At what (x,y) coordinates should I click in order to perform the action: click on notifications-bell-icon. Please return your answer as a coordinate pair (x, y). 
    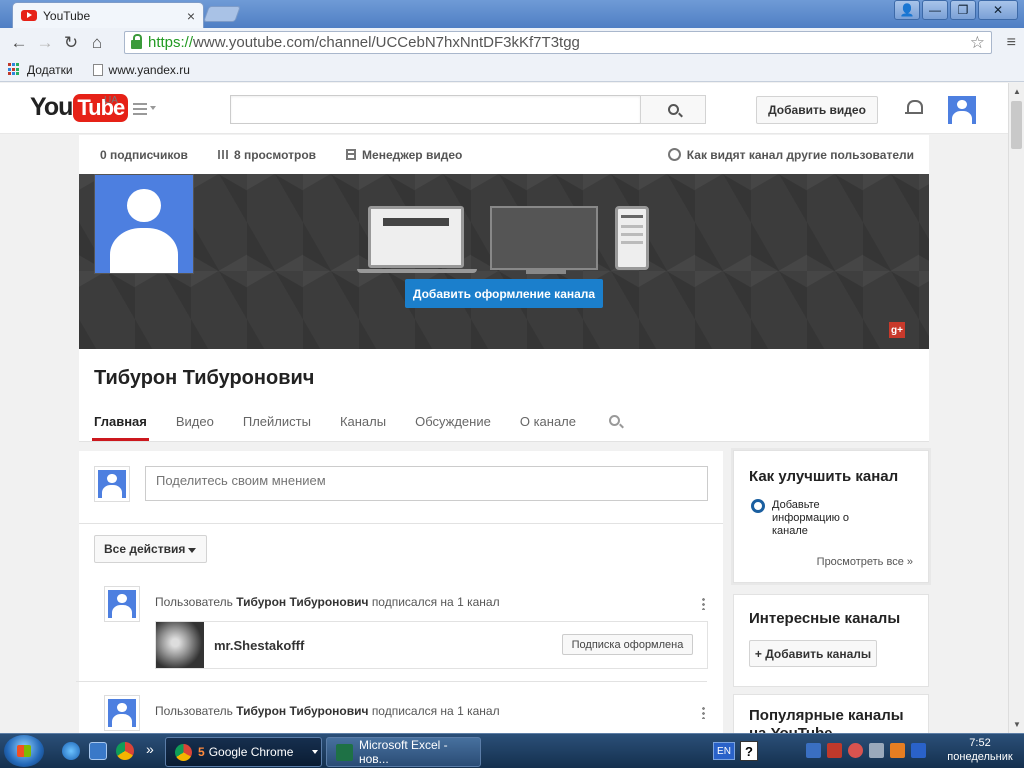
    Looking at the image, I should click on (914, 107).